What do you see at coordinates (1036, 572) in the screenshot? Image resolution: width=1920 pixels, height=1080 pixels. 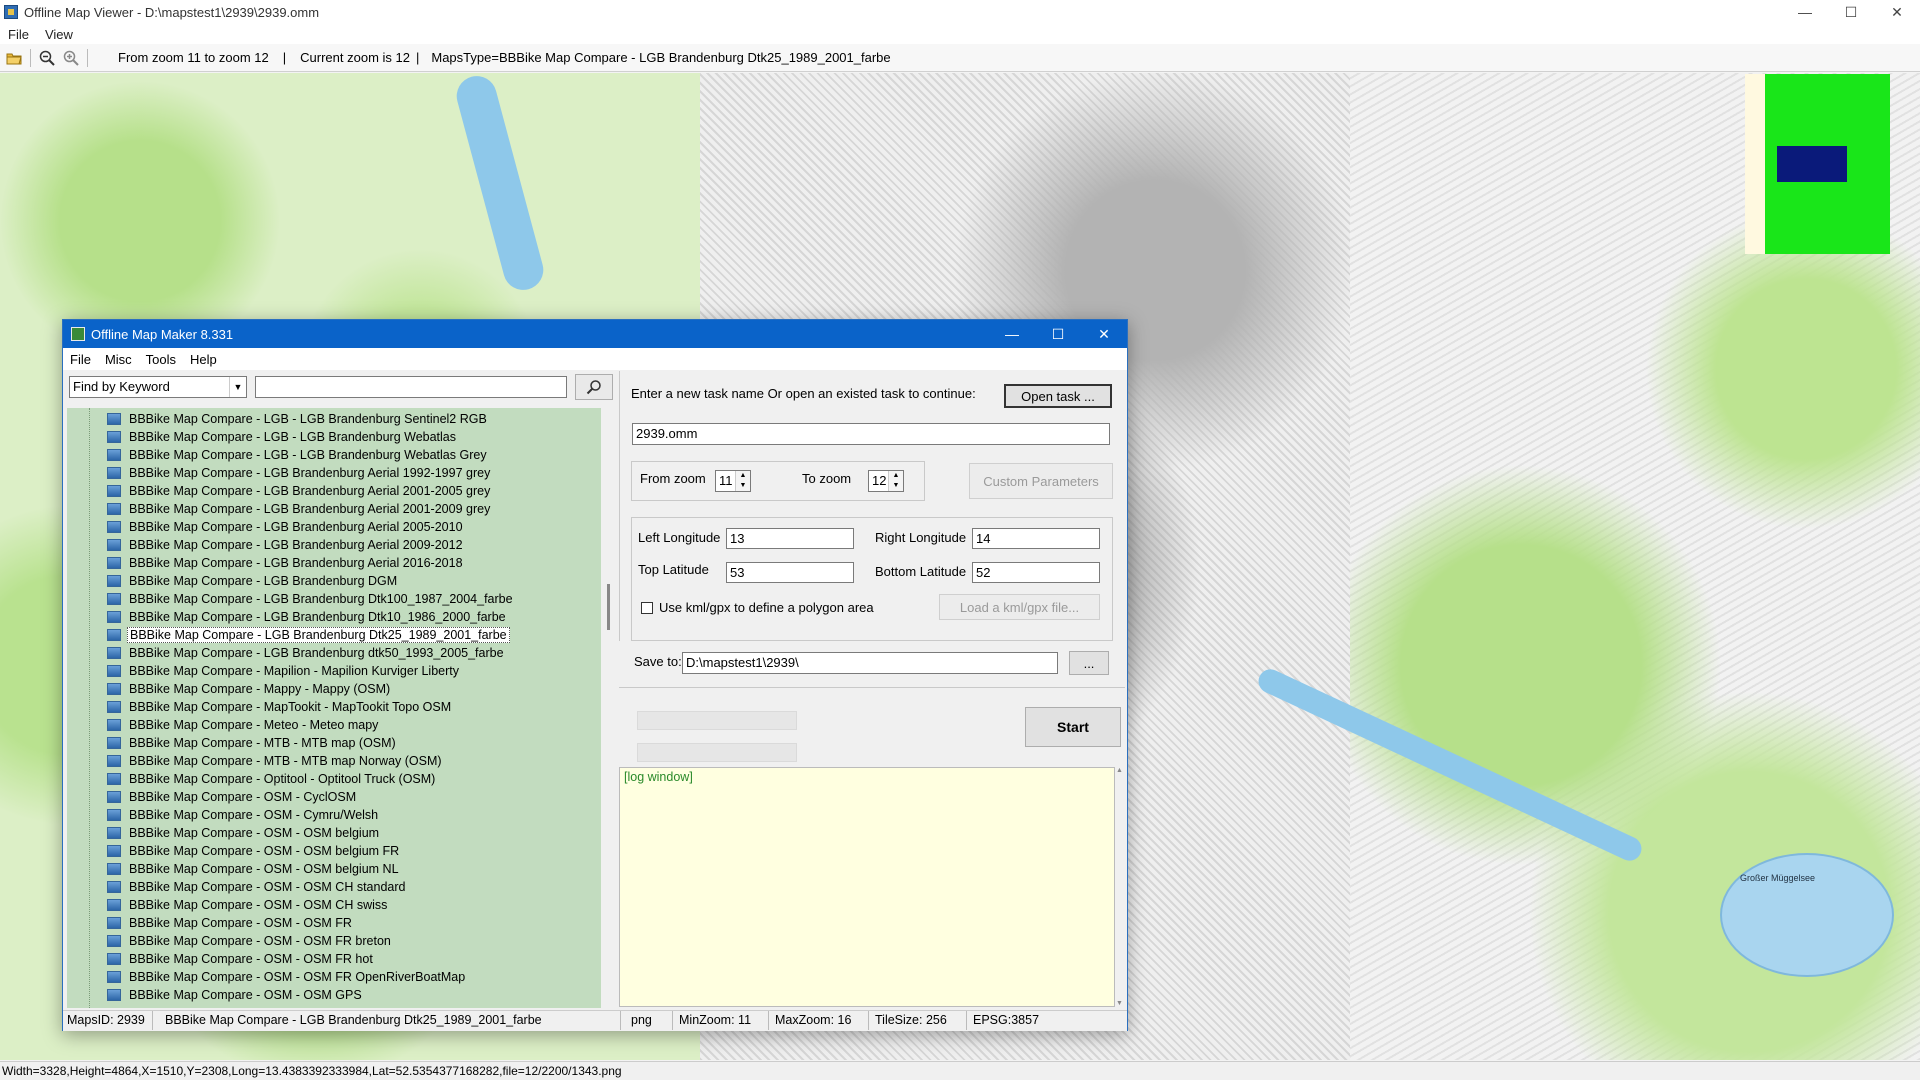 I see `bottom-latitude-input: 52` at bounding box center [1036, 572].